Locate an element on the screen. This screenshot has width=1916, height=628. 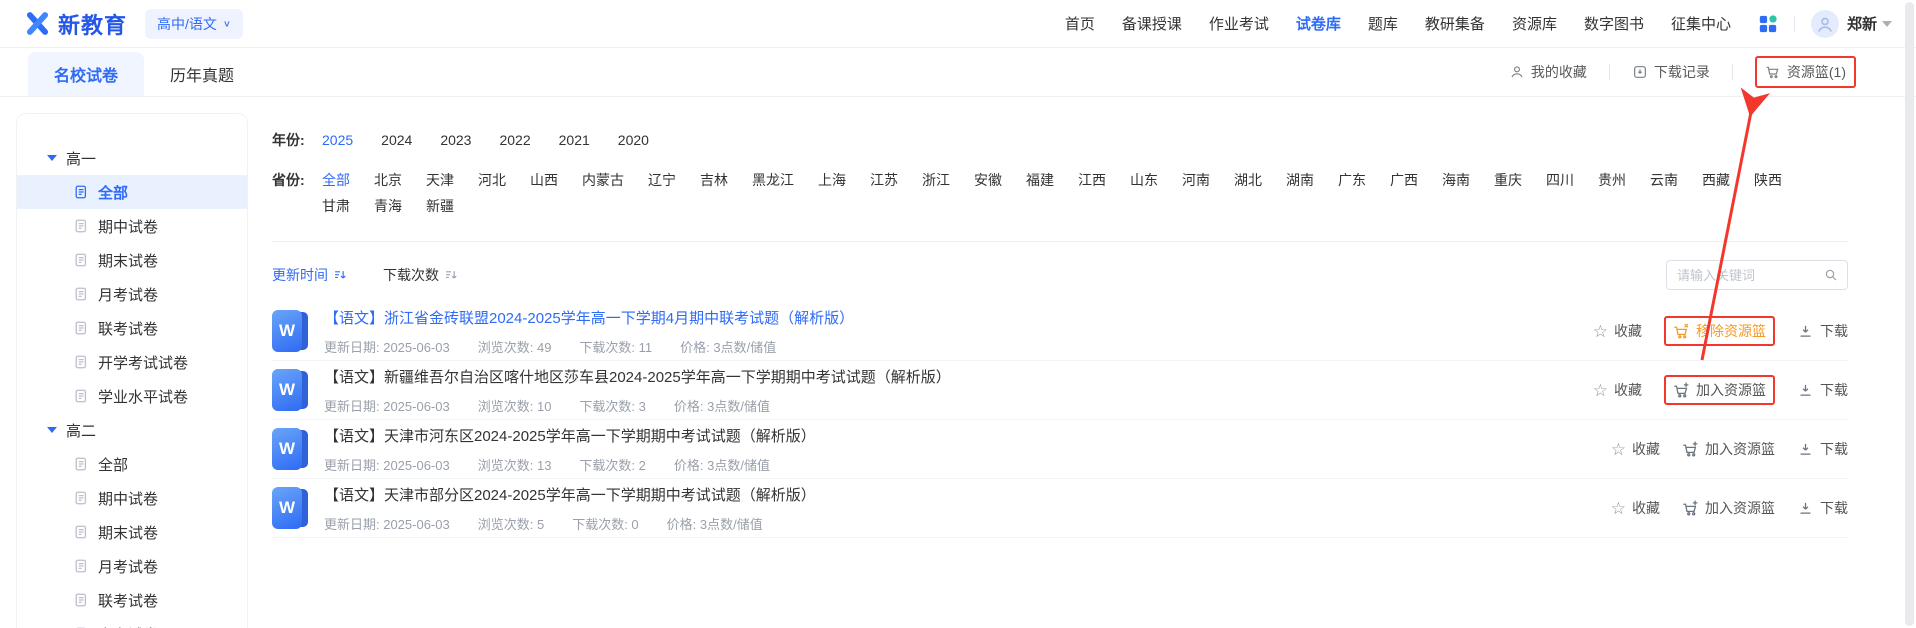
province-option-贵州: 贵州 is located at coordinates (1612, 180).